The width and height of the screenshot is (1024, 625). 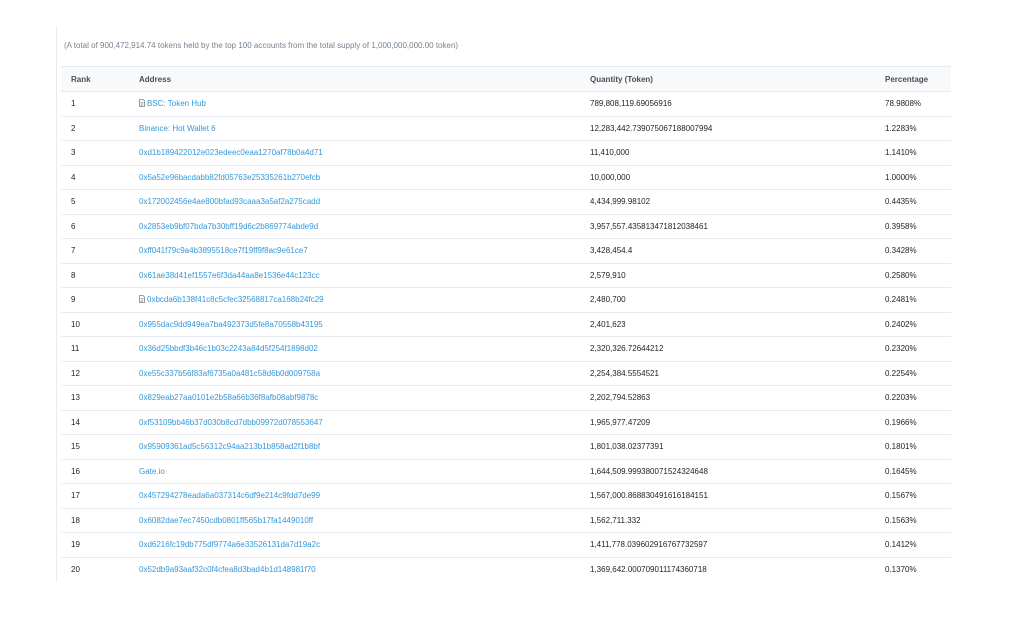 I want to click on rank-cell: 14, so click(x=95, y=422).